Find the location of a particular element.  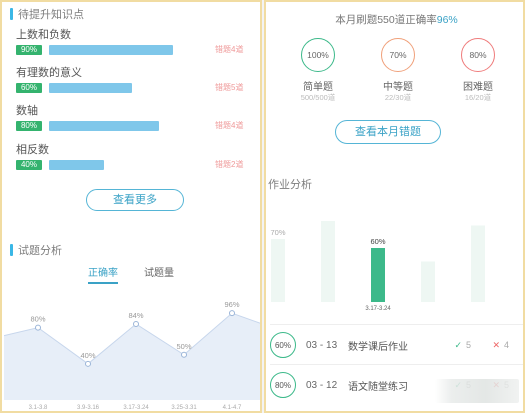

wrong-count: ✕ 4 is located at coordinates (500, 344).